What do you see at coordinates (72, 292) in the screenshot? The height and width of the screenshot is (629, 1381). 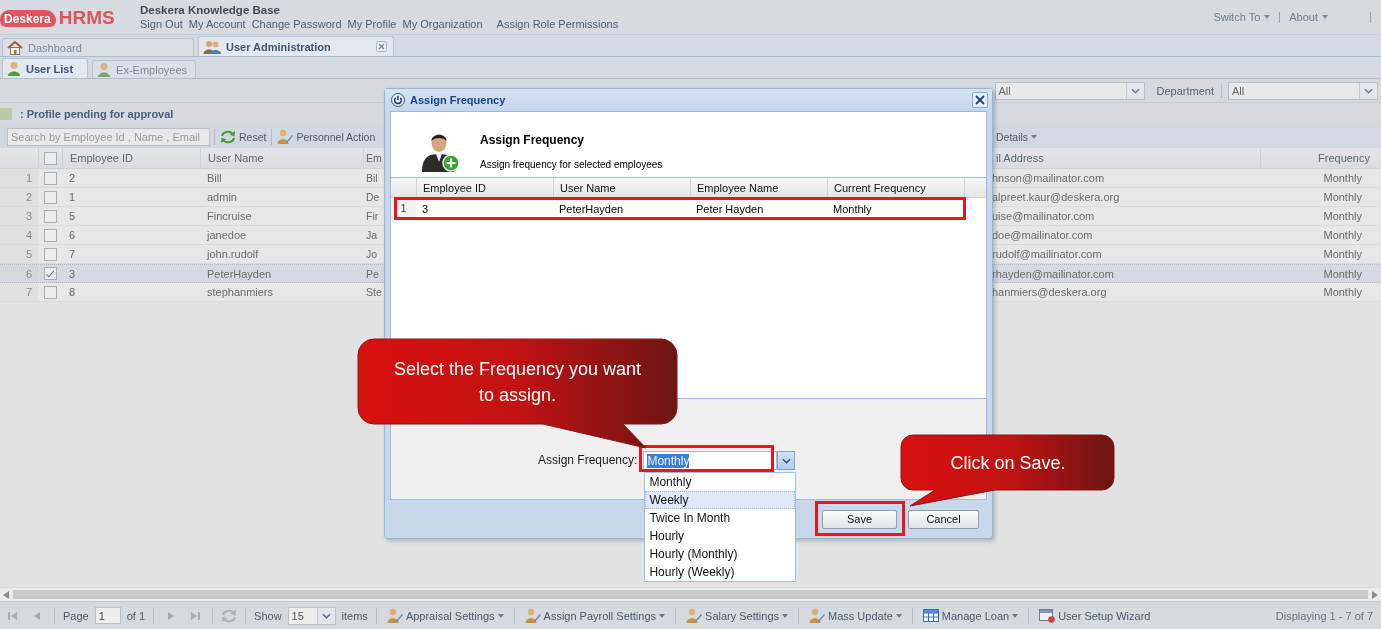 I see `table-cell: 8` at bounding box center [72, 292].